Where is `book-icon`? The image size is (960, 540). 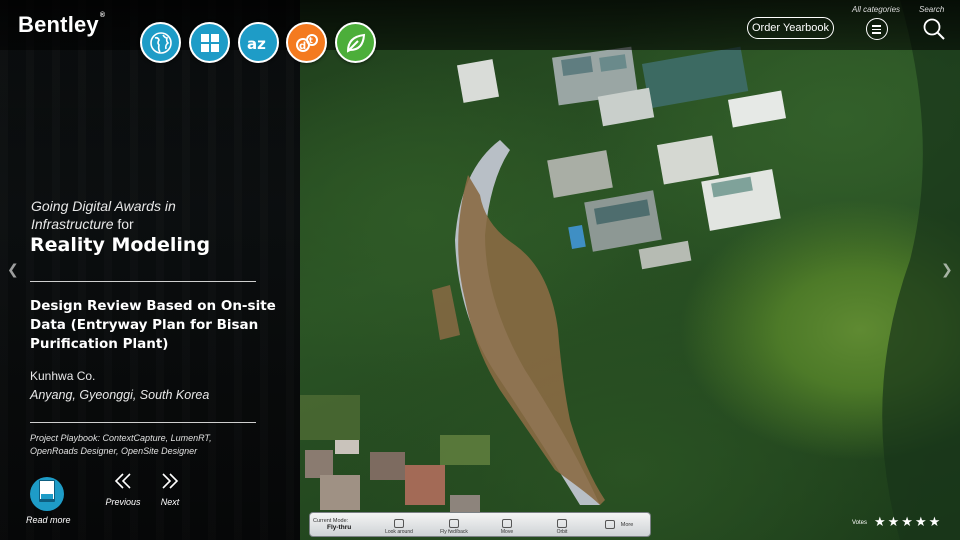
book-icon is located at coordinates (47, 494).